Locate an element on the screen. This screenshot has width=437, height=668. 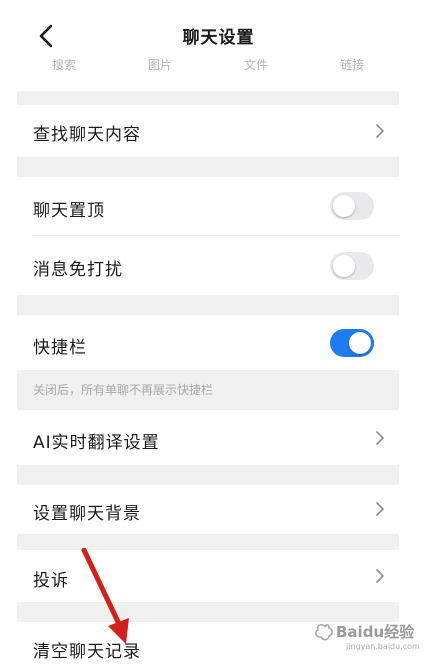
mute-row: 消息免打扰 is located at coordinates (208, 265).